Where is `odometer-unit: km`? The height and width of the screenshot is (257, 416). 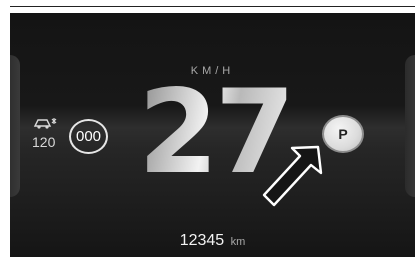
odometer-unit: km is located at coordinates (238, 242).